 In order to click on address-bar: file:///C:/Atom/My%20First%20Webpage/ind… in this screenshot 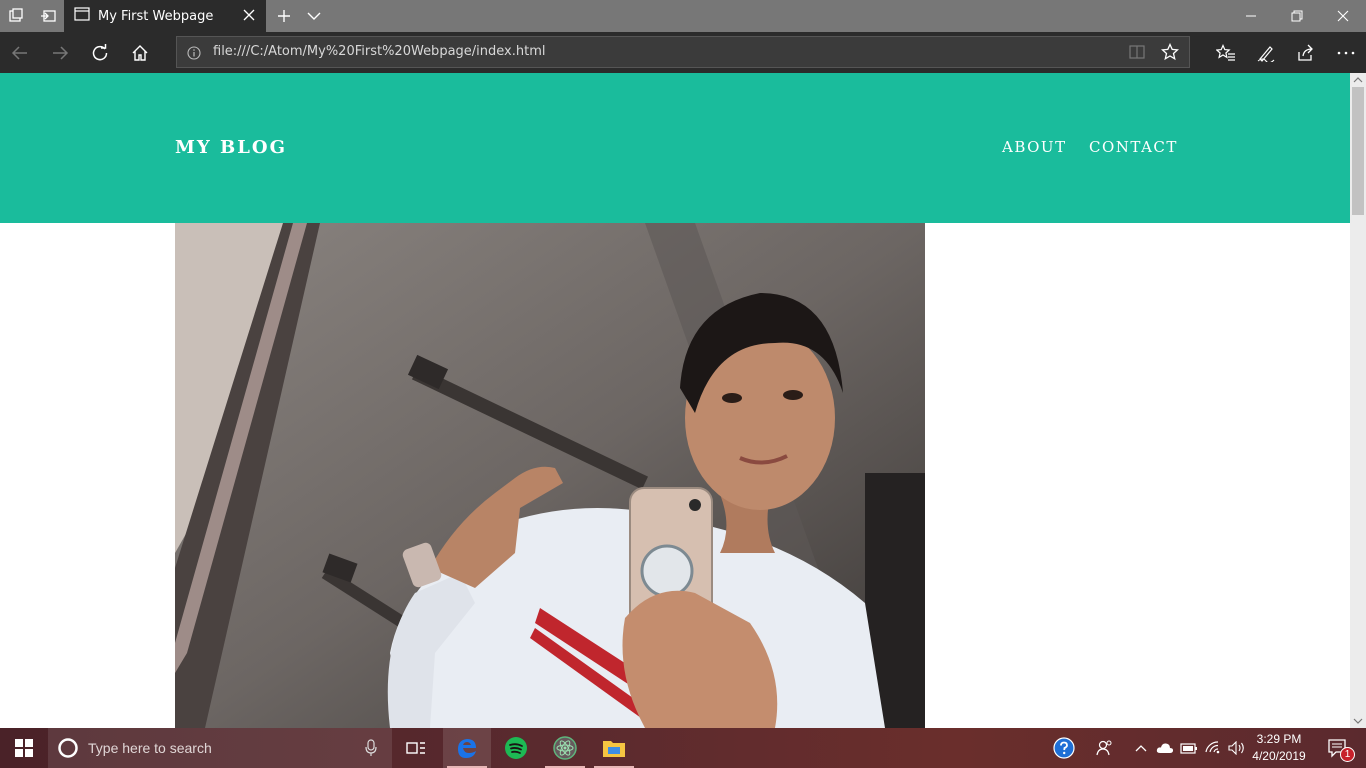, I will do `click(683, 52)`.